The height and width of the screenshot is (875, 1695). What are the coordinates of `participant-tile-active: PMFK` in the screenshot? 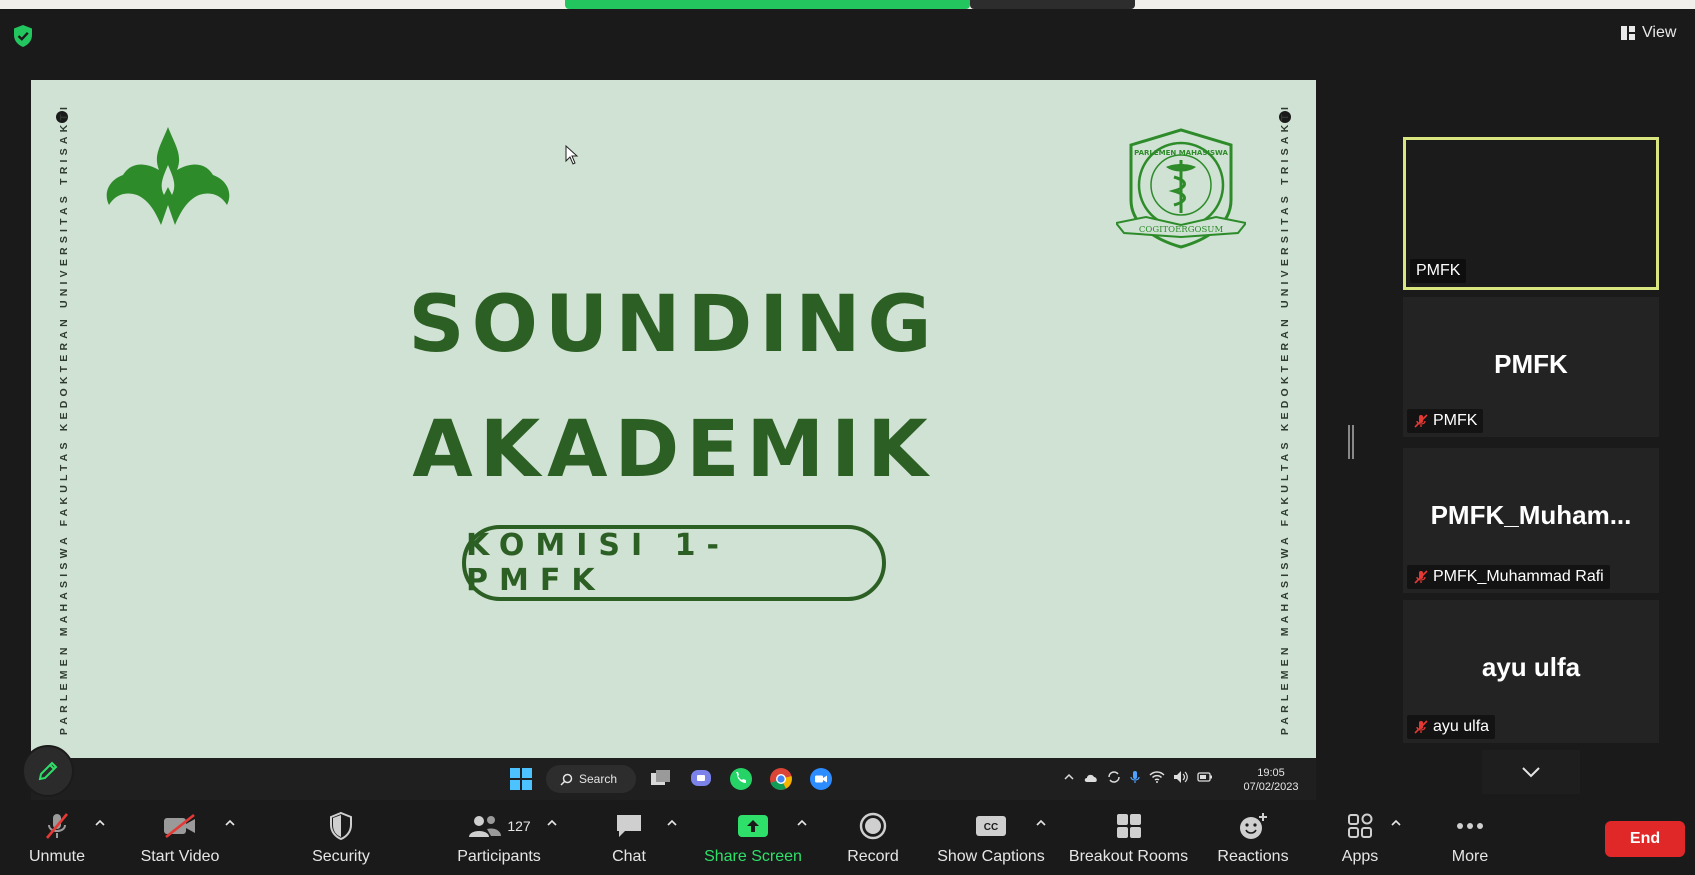 It's located at (1531, 213).